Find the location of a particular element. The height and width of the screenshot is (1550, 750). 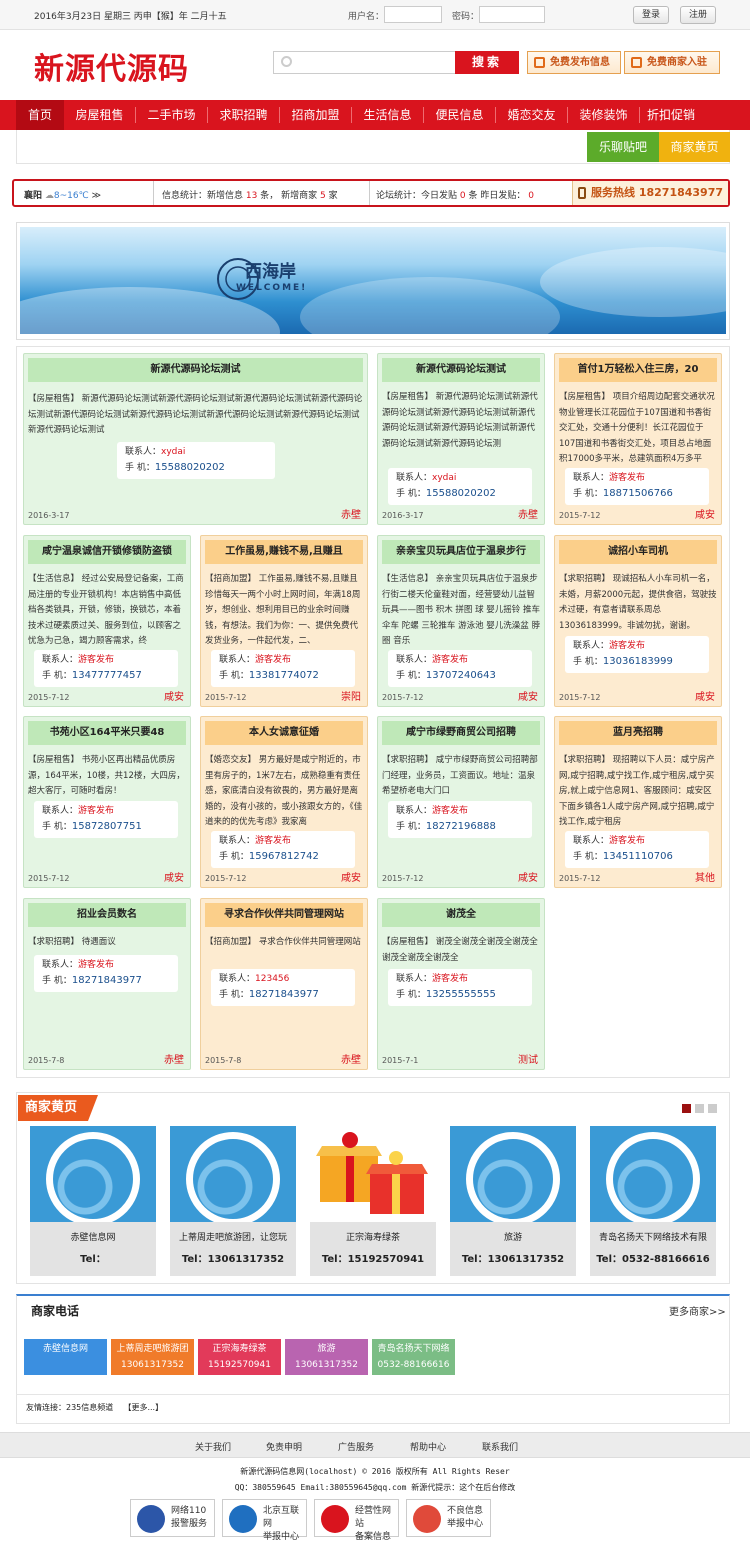

search-input is located at coordinates (364, 62).